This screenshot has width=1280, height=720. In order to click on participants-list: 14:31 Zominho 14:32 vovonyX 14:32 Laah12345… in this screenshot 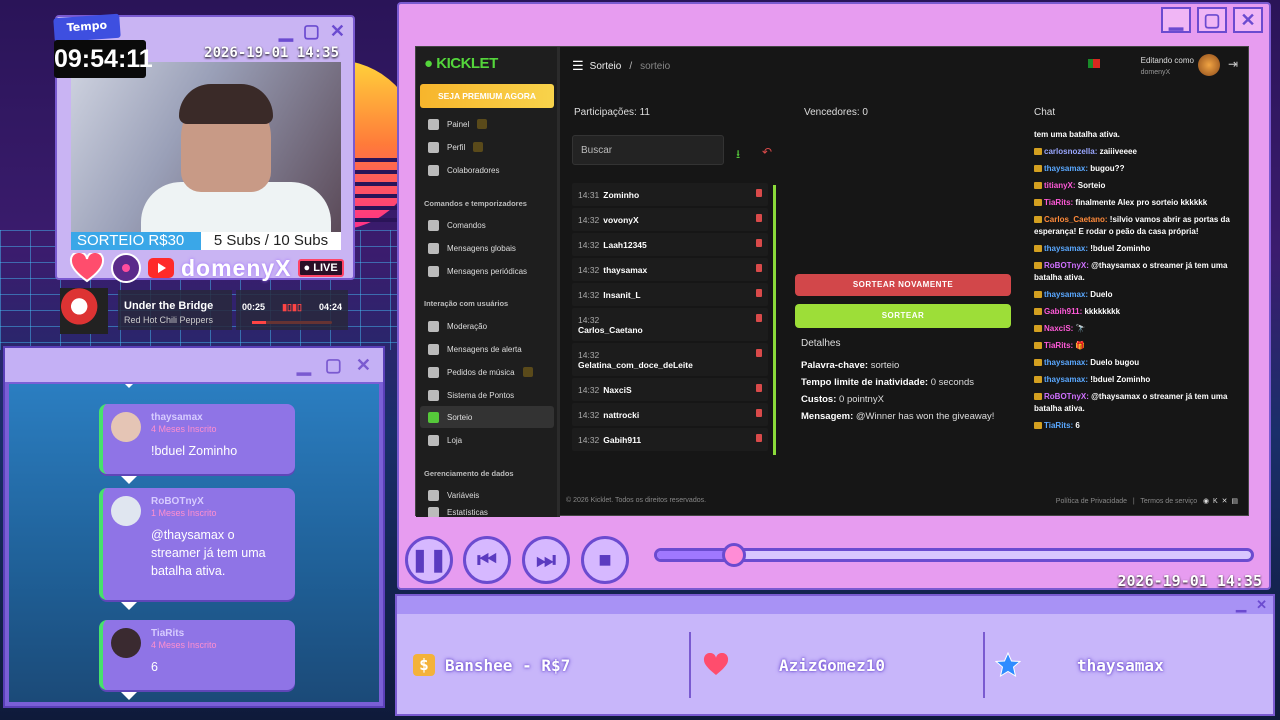, I will do `click(672, 320)`.